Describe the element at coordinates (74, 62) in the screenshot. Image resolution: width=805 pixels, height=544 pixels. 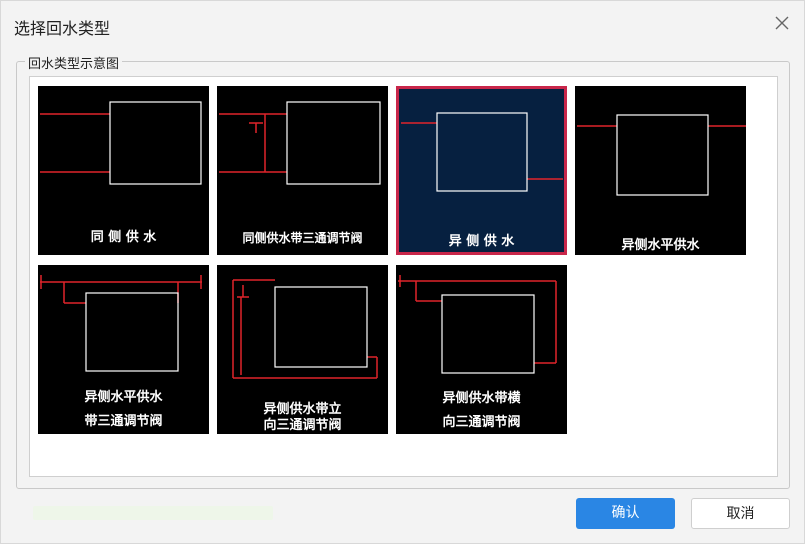
I see `group-label: 回水类型示意图` at that location.